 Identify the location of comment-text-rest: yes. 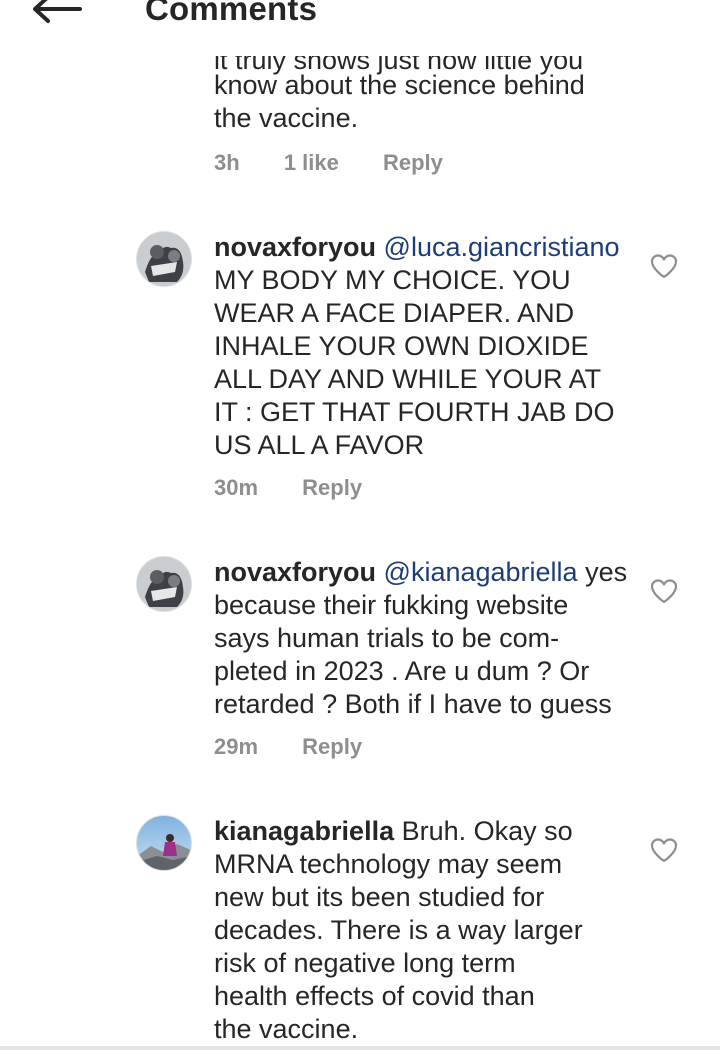
(602, 572).